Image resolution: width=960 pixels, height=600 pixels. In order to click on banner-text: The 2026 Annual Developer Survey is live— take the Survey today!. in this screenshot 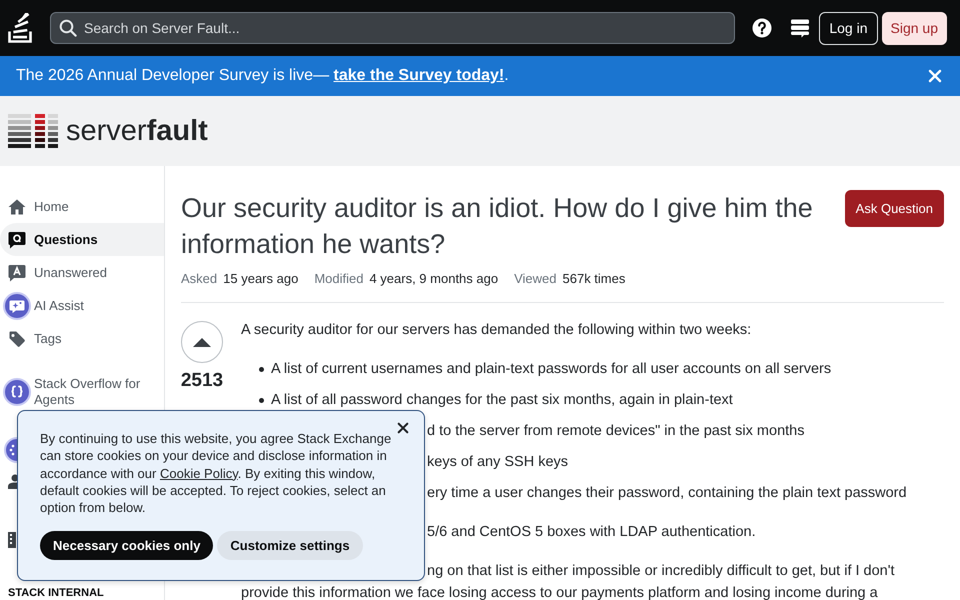, I will do `click(262, 76)`.